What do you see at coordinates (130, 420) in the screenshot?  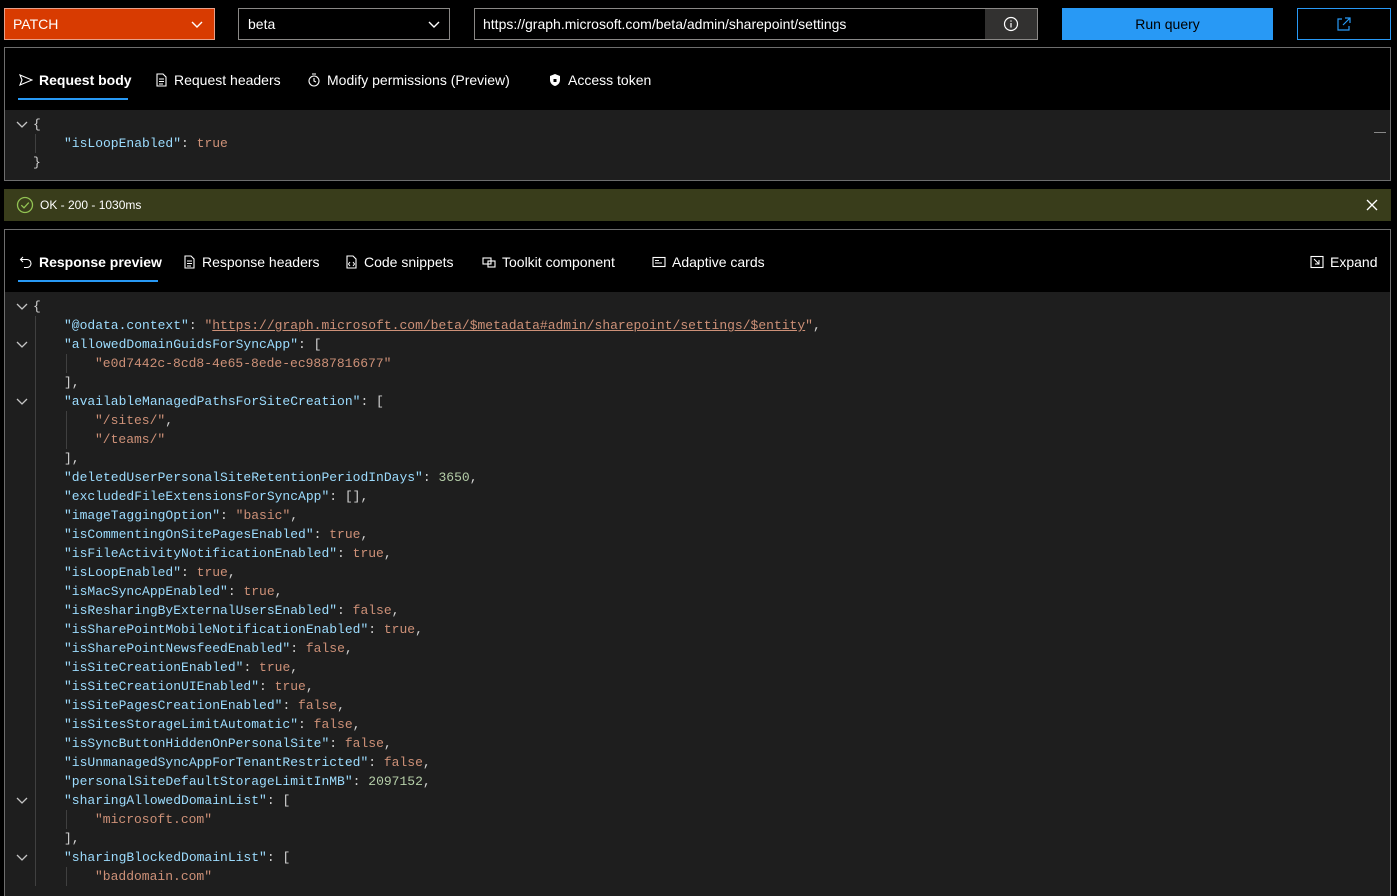 I see `json-value: "/sites/"` at bounding box center [130, 420].